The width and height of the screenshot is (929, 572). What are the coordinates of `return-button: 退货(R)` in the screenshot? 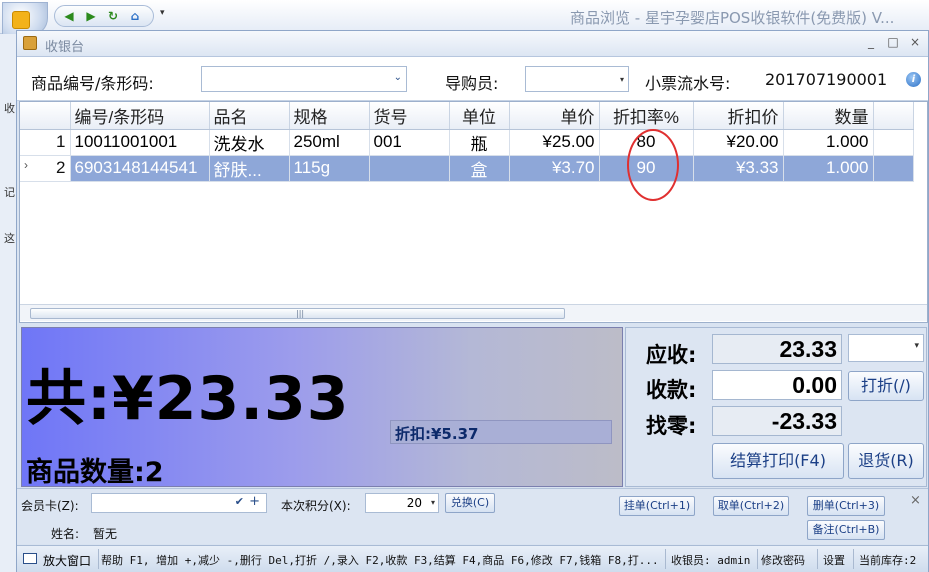 It's located at (886, 461).